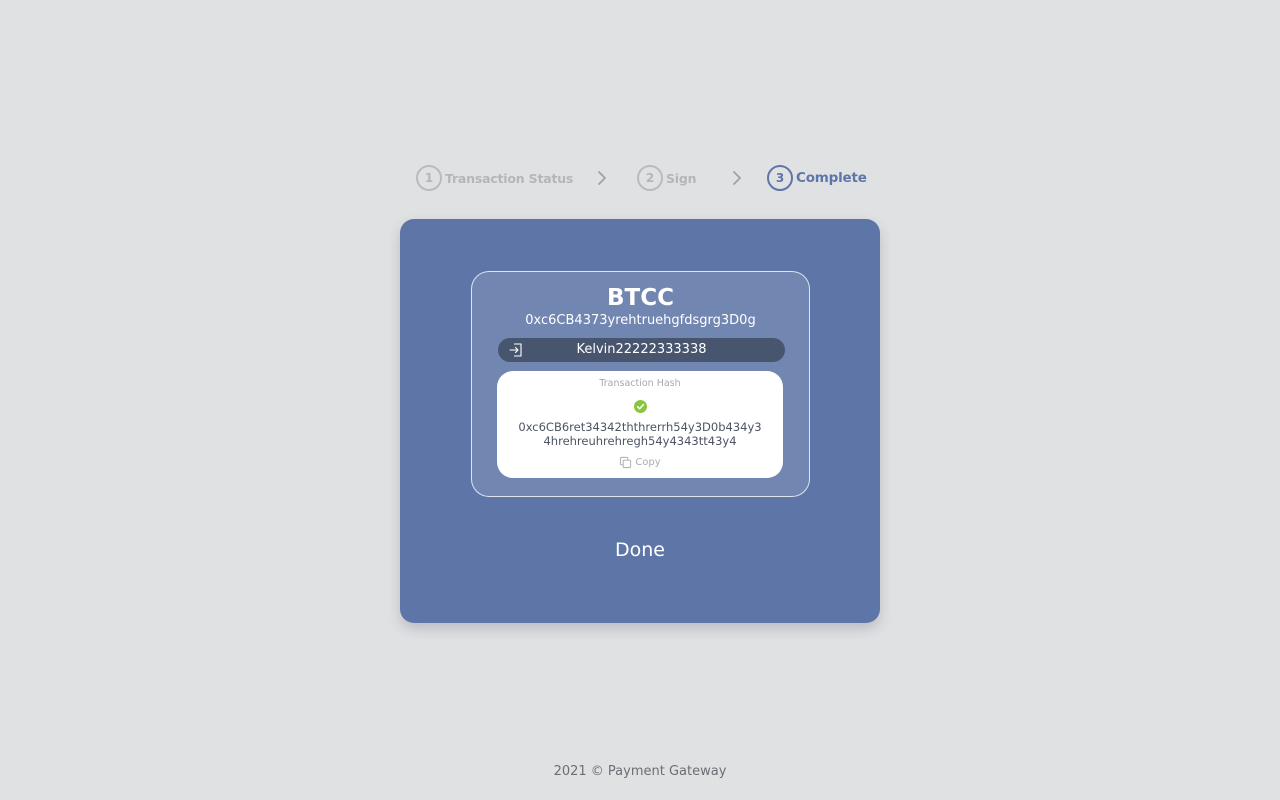 This screenshot has width=1280, height=800. I want to click on copy-icon, so click(626, 462).